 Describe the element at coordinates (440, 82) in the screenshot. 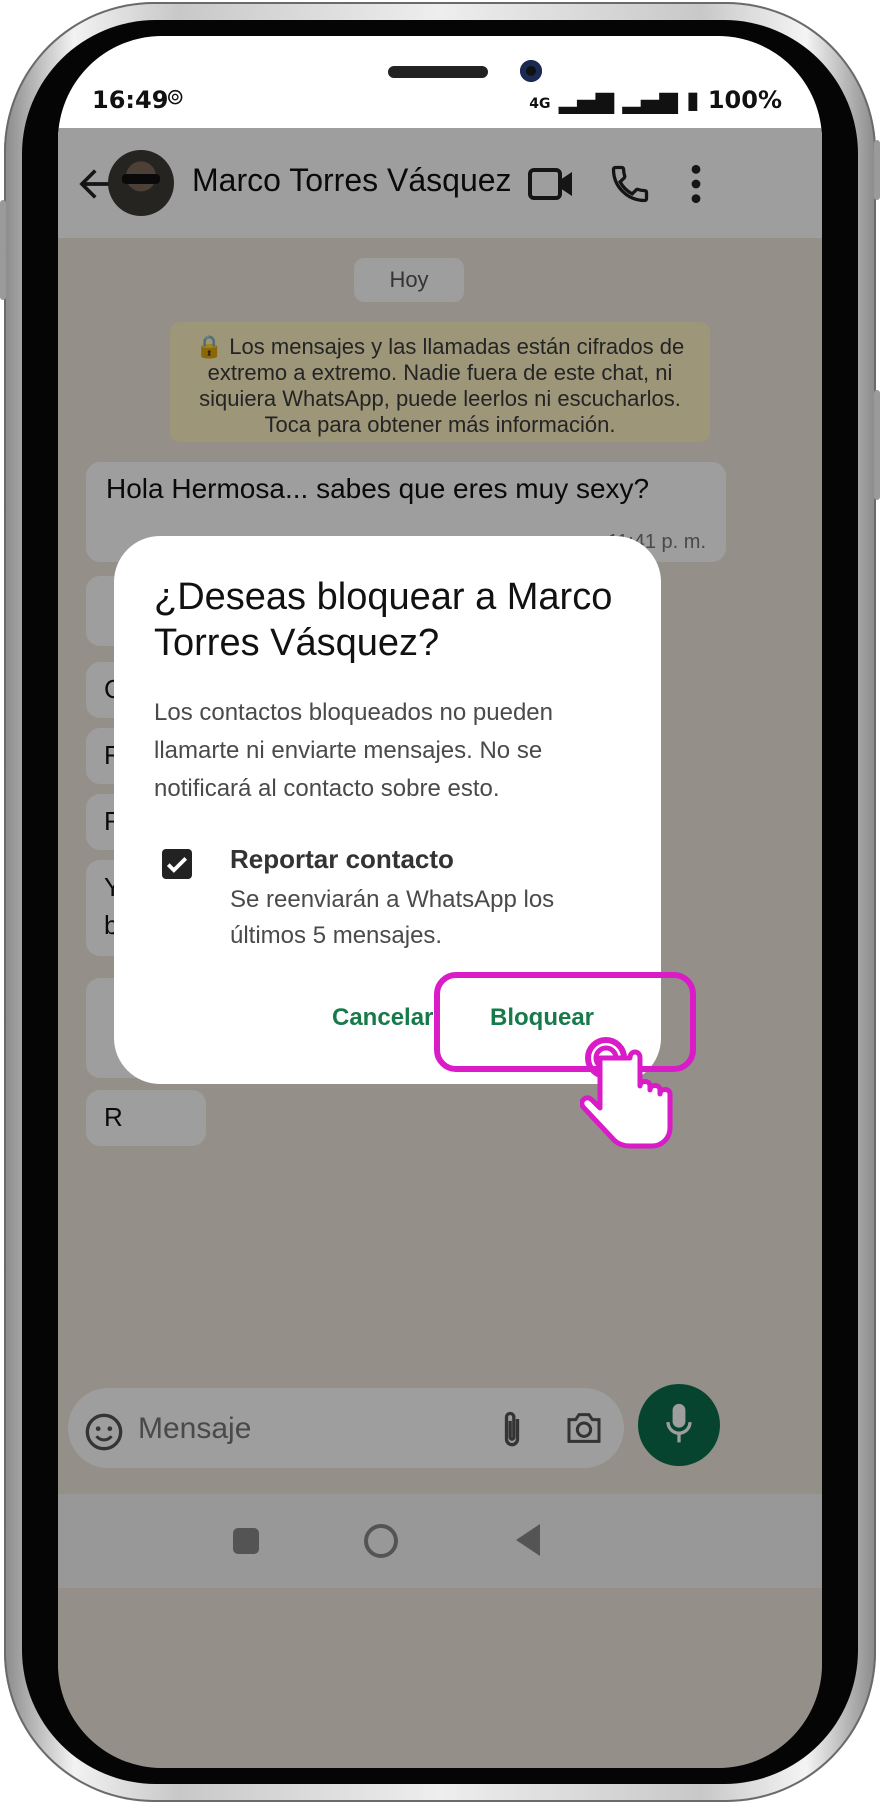

I see `status-bar: 16:49 ⊚ 4G ▂▄▆ ▂▄▆ ▮ 100%` at that location.